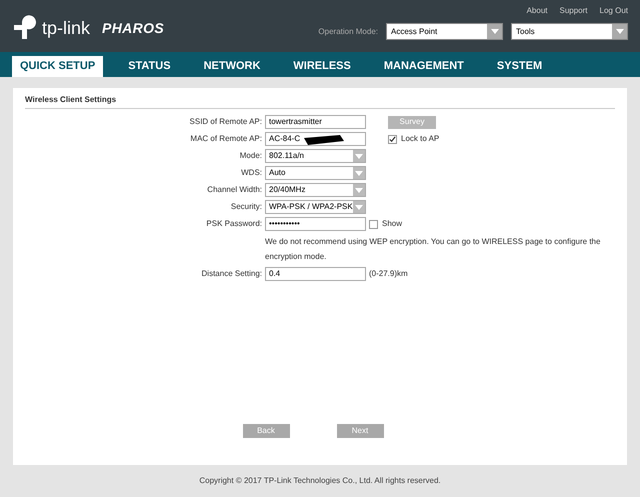 Image resolution: width=640 pixels, height=497 pixels. What do you see at coordinates (315, 156) in the screenshot?
I see `select-field: 802.11a/n` at bounding box center [315, 156].